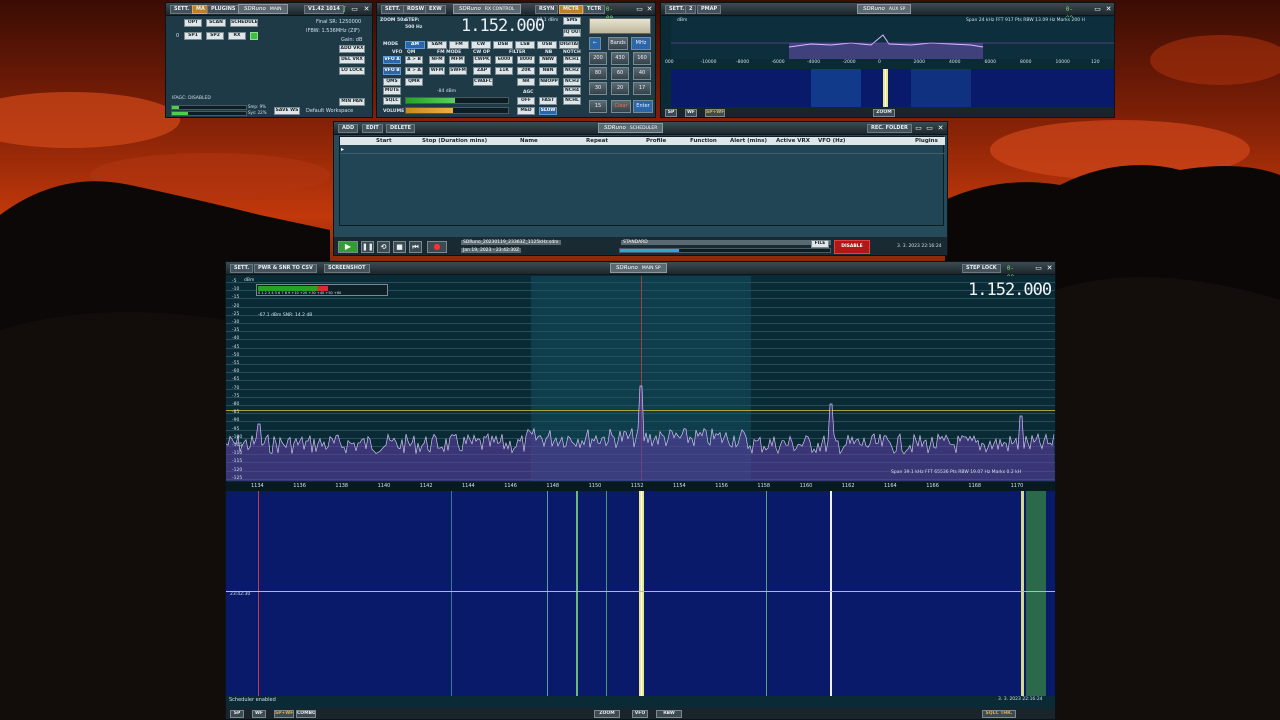 This screenshot has width=1280, height=720. I want to click on vfo-a-button: VFO A, so click(392, 60).